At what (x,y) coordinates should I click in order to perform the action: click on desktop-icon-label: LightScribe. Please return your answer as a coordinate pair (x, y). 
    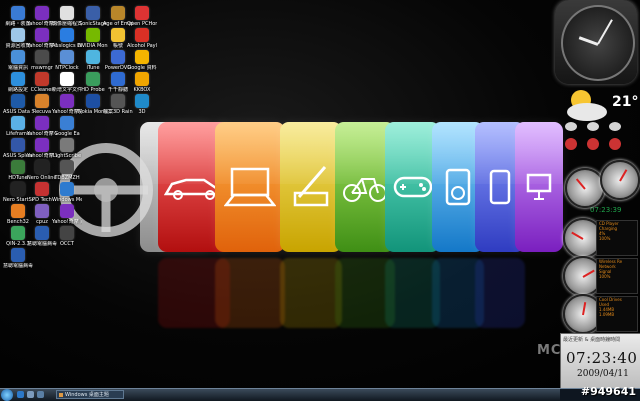
    Looking at the image, I should click on (67, 156).